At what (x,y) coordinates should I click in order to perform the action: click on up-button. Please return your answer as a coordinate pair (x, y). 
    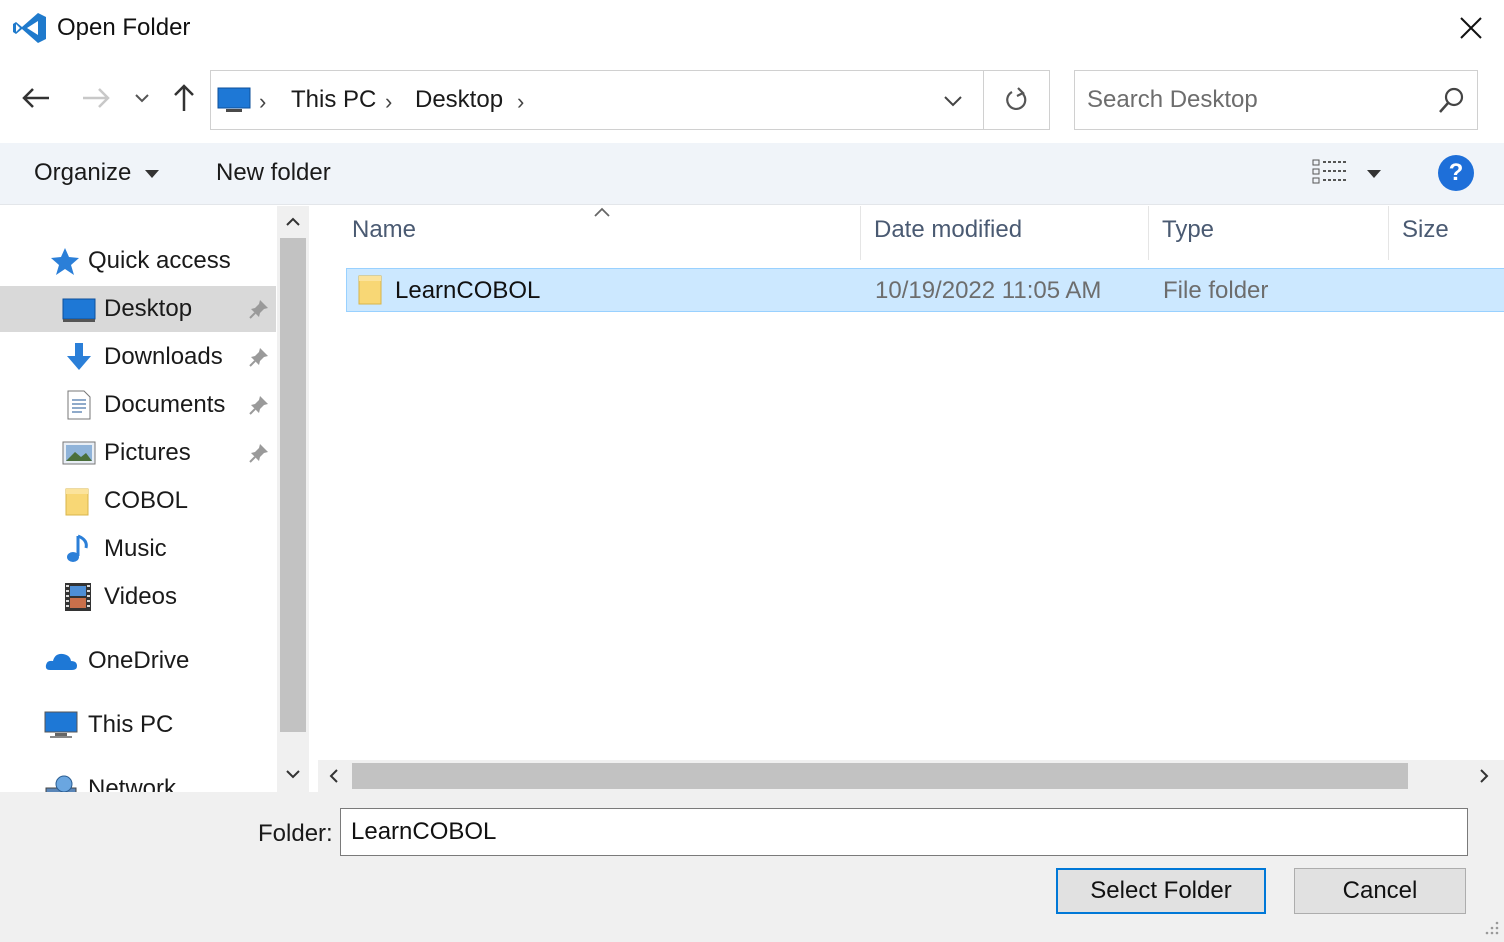
    Looking at the image, I should click on (184, 98).